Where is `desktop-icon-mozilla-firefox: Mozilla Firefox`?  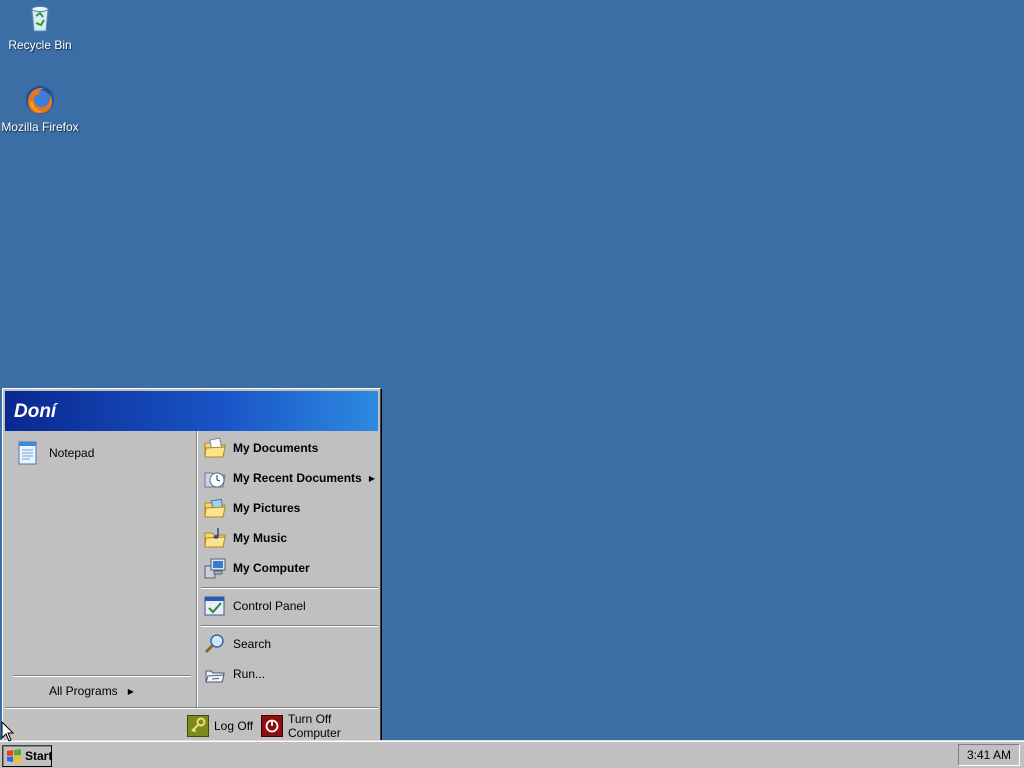
desktop-icon-mozilla-firefox: Mozilla Firefox is located at coordinates (40, 109).